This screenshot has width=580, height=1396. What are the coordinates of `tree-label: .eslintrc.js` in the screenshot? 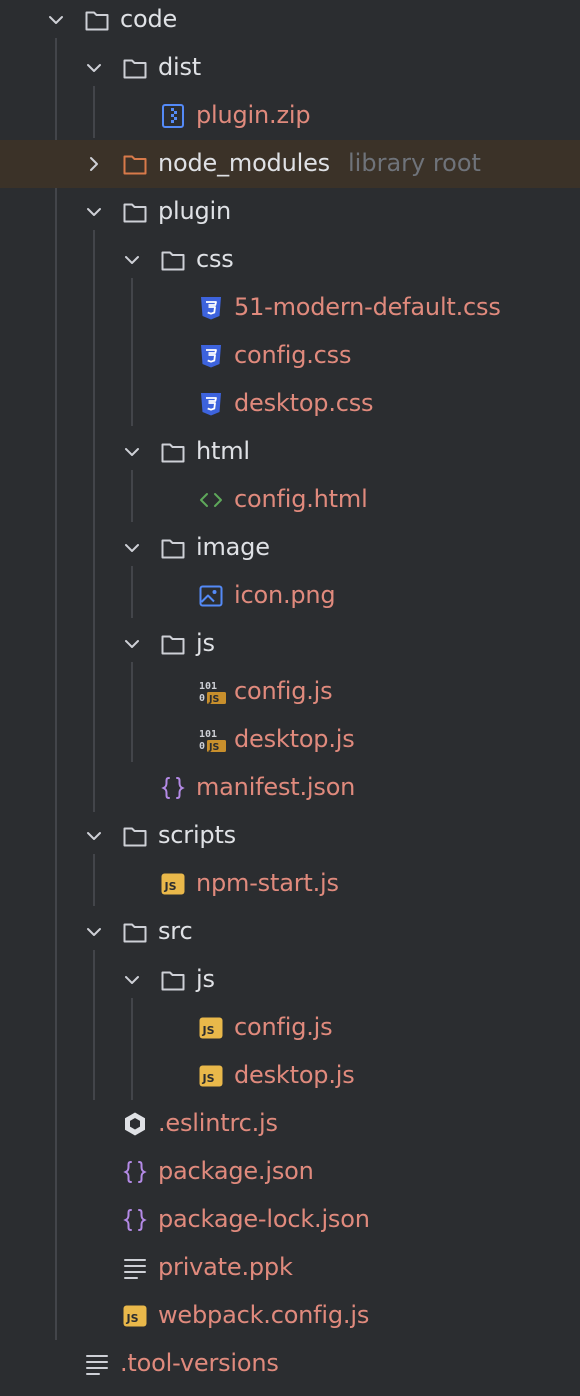 It's located at (218, 1123).